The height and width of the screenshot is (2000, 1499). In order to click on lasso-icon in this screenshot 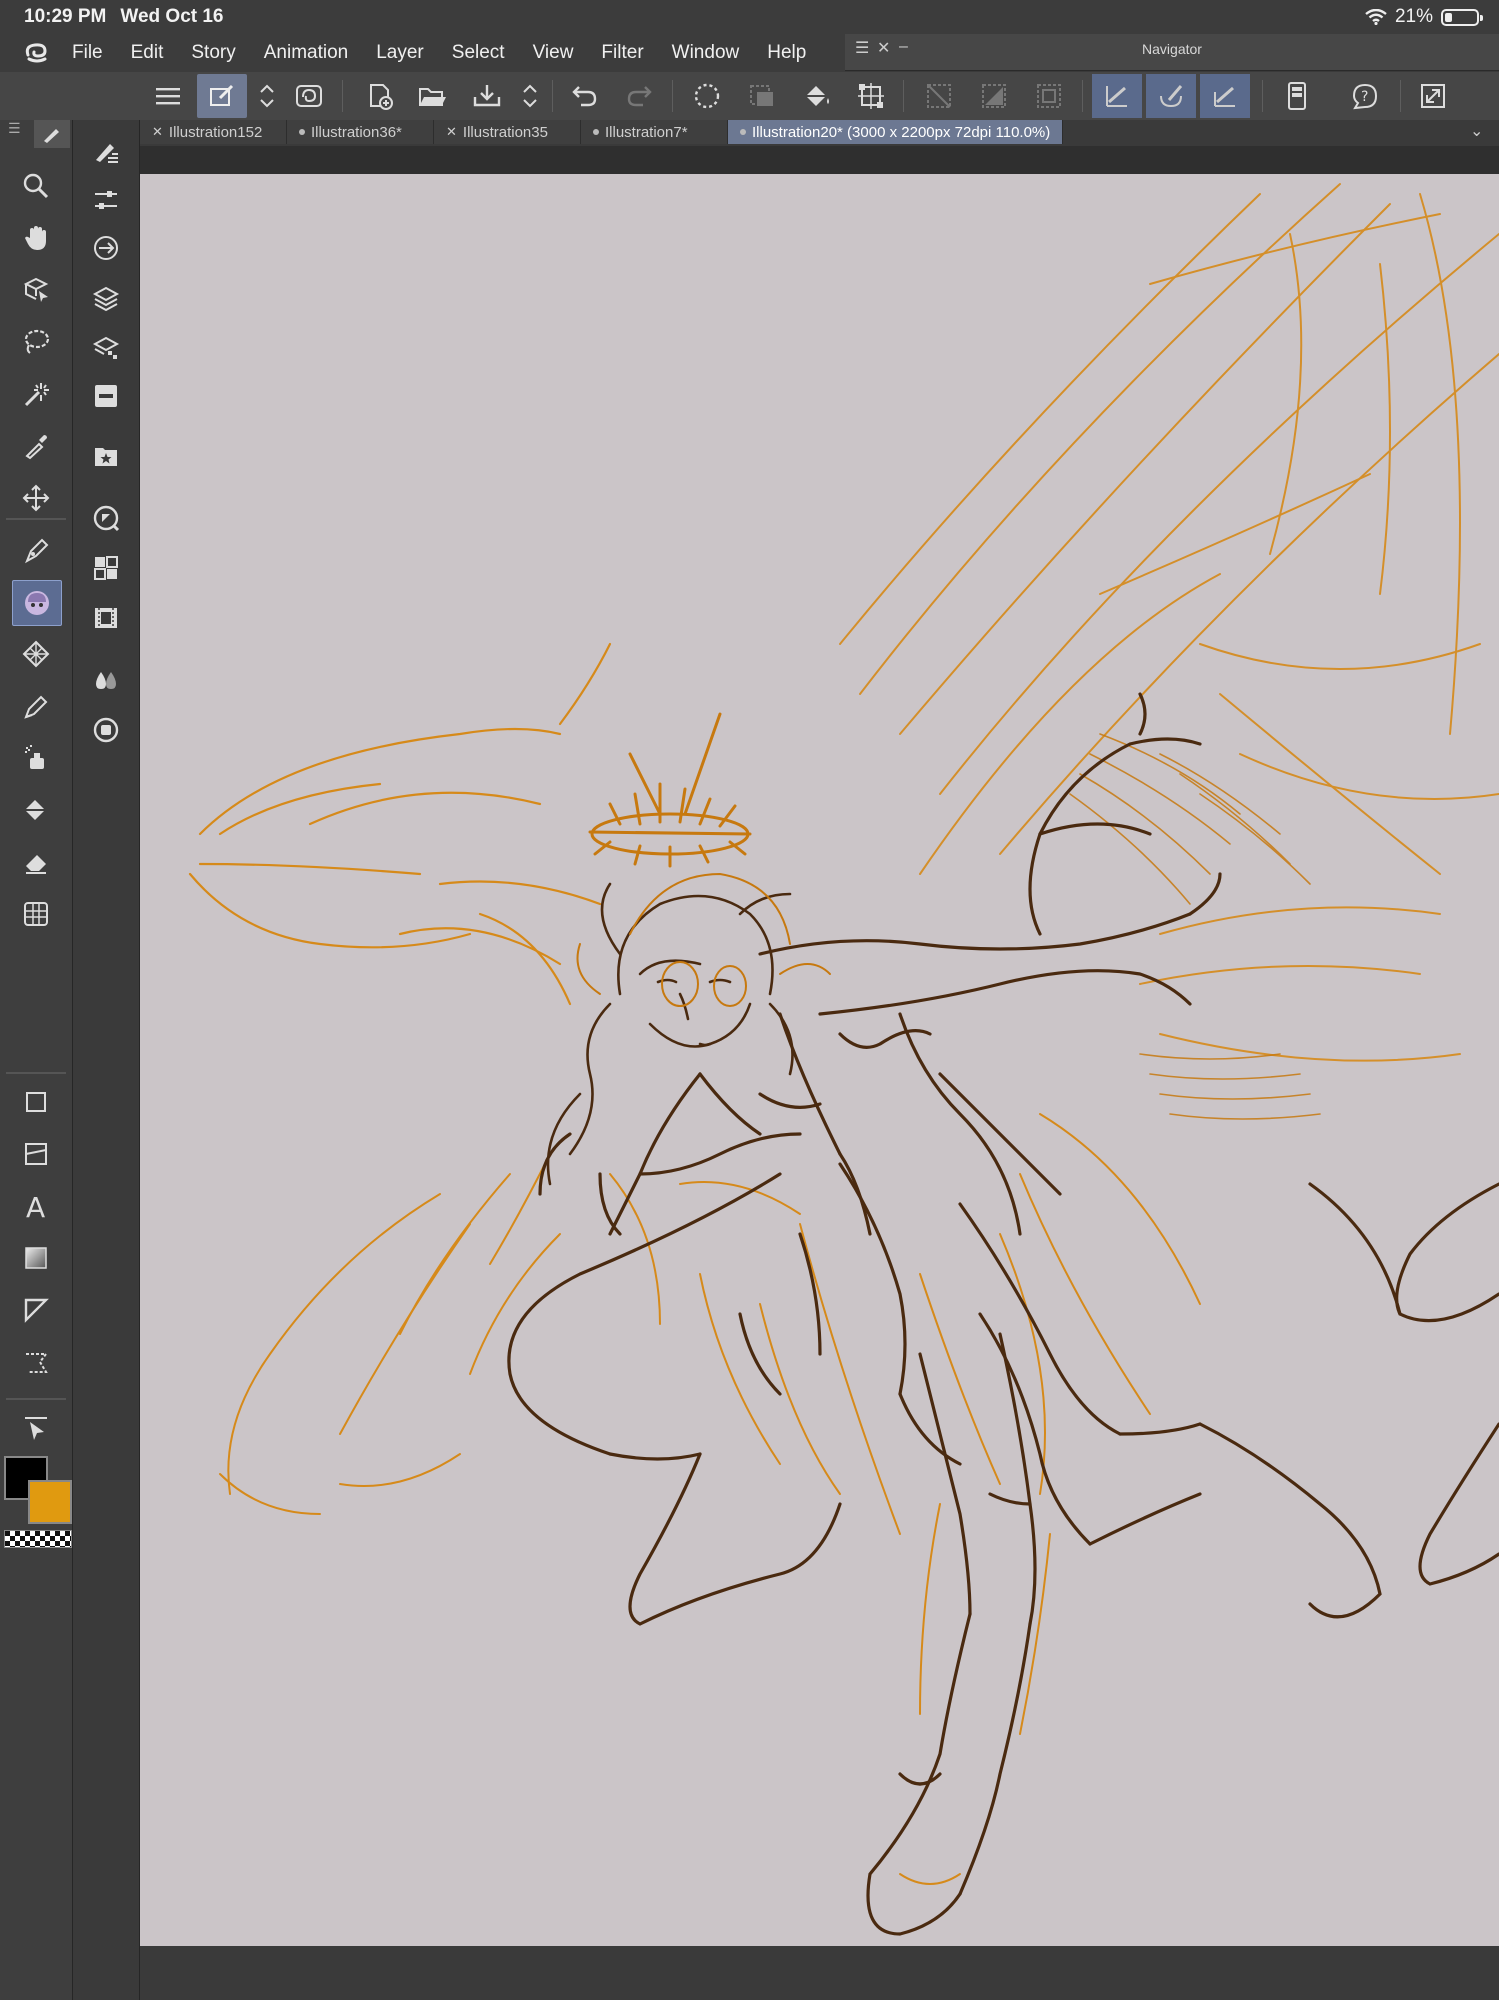, I will do `click(36, 342)`.